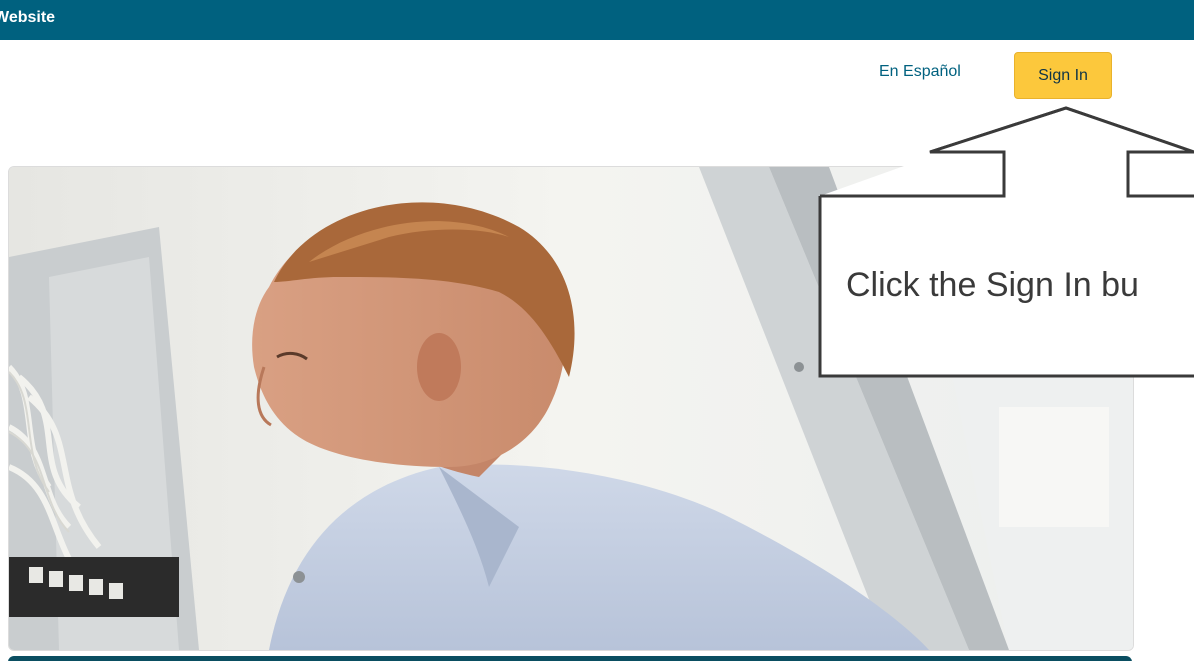  What do you see at coordinates (570, 658) in the screenshot?
I see `footer-bar` at bounding box center [570, 658].